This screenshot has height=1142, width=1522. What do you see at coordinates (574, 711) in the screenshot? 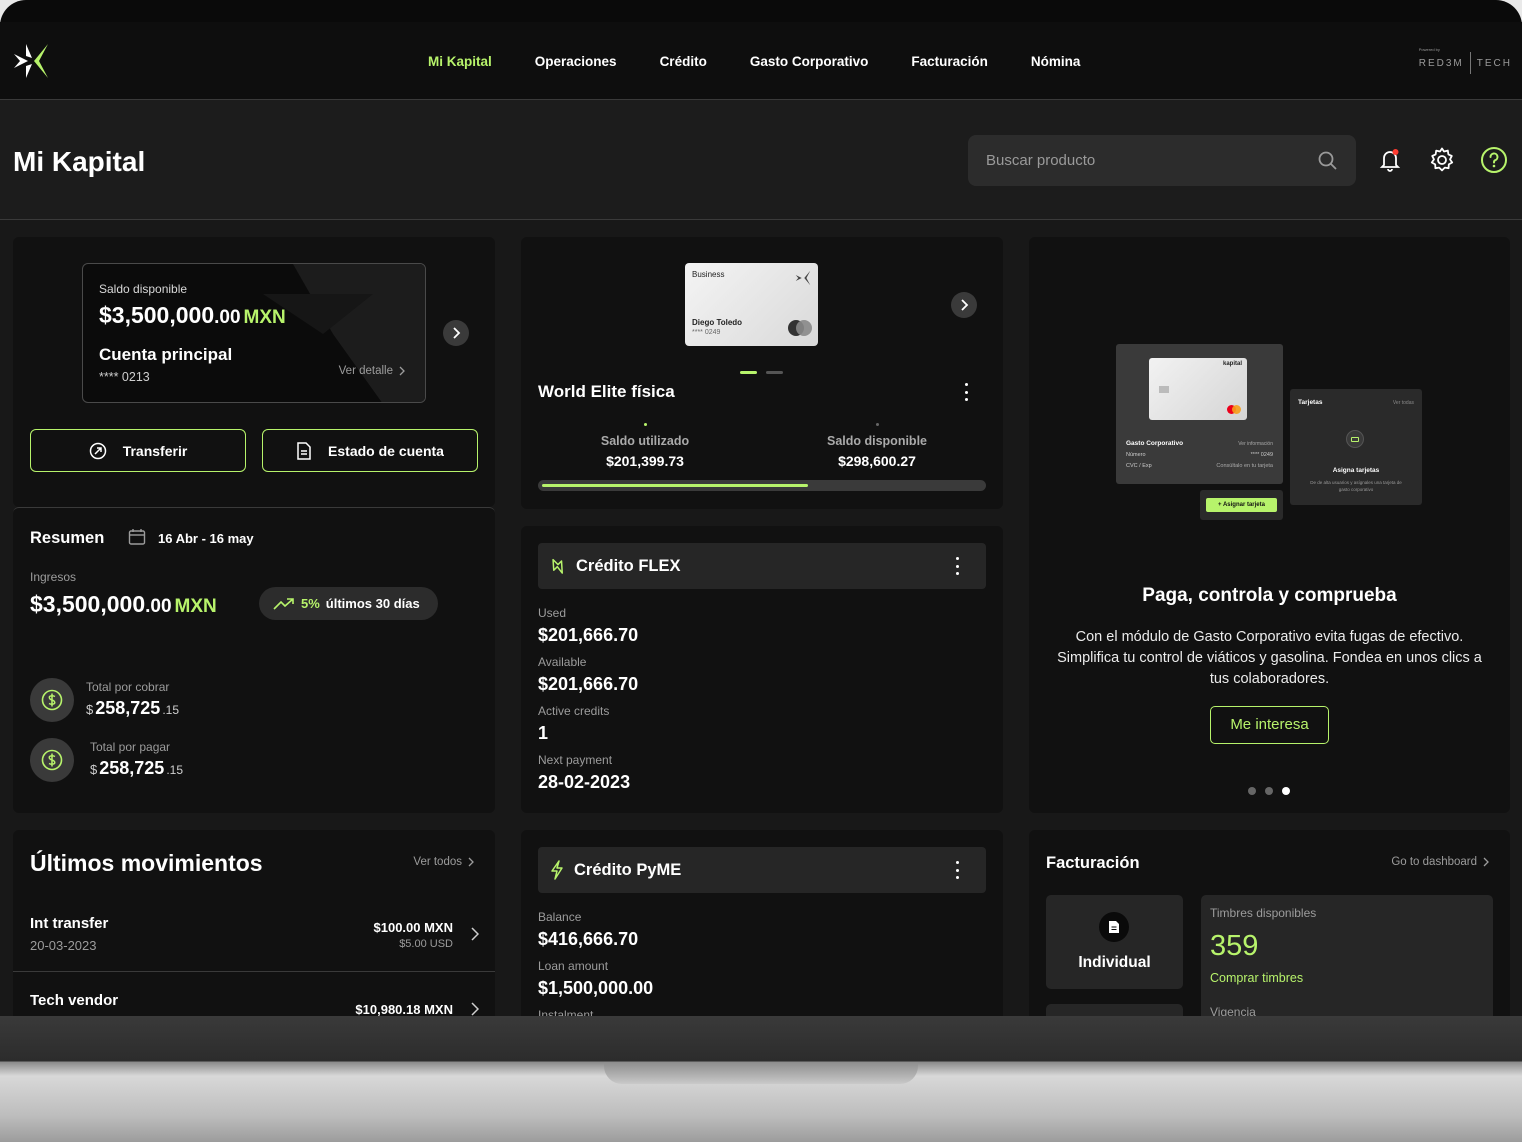
I see `flex-active-label: Active credits` at bounding box center [574, 711].